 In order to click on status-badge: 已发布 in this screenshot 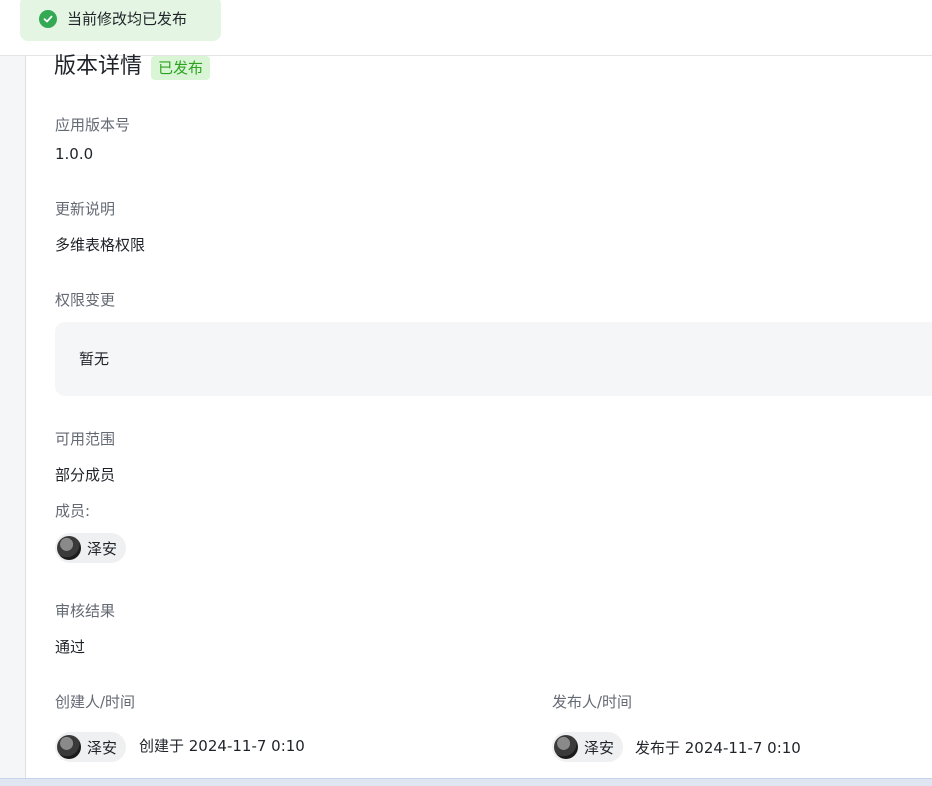, I will do `click(181, 68)`.